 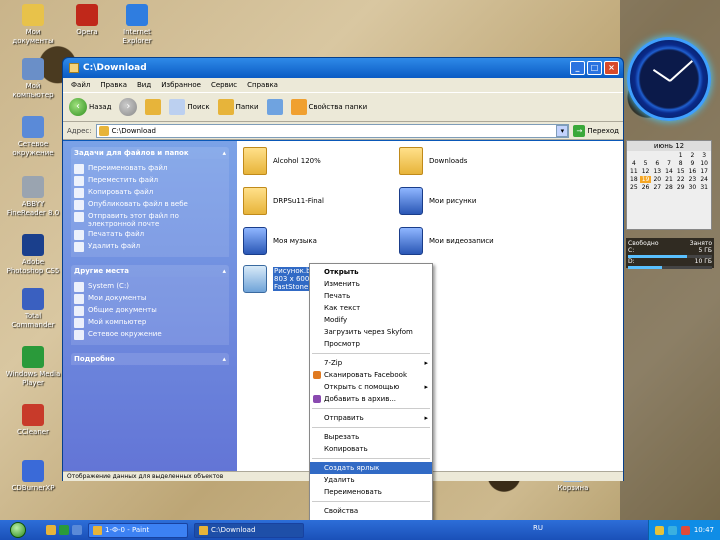 I want to click on file-item: DRPSu11-Final, so click(x=283, y=201).